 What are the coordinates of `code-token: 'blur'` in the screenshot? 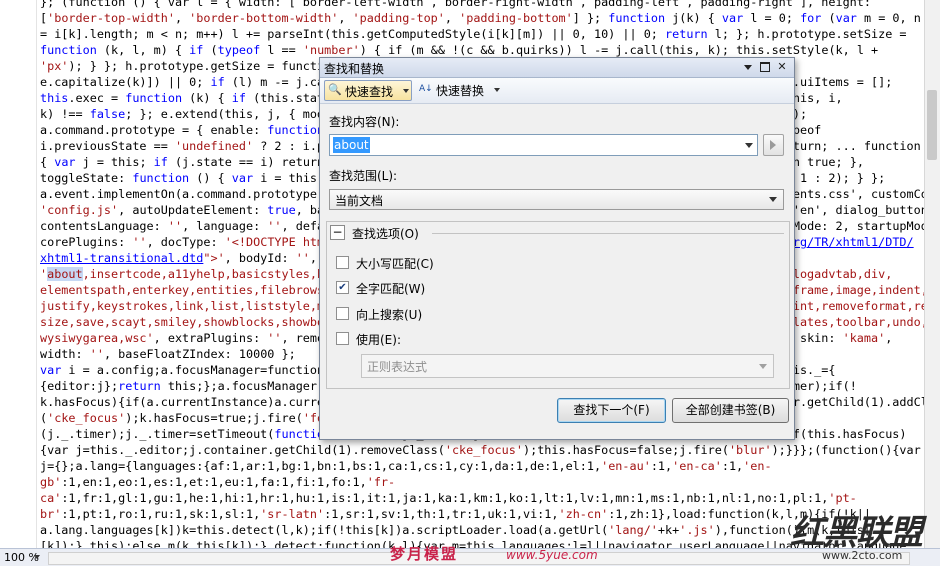 It's located at (750, 450).